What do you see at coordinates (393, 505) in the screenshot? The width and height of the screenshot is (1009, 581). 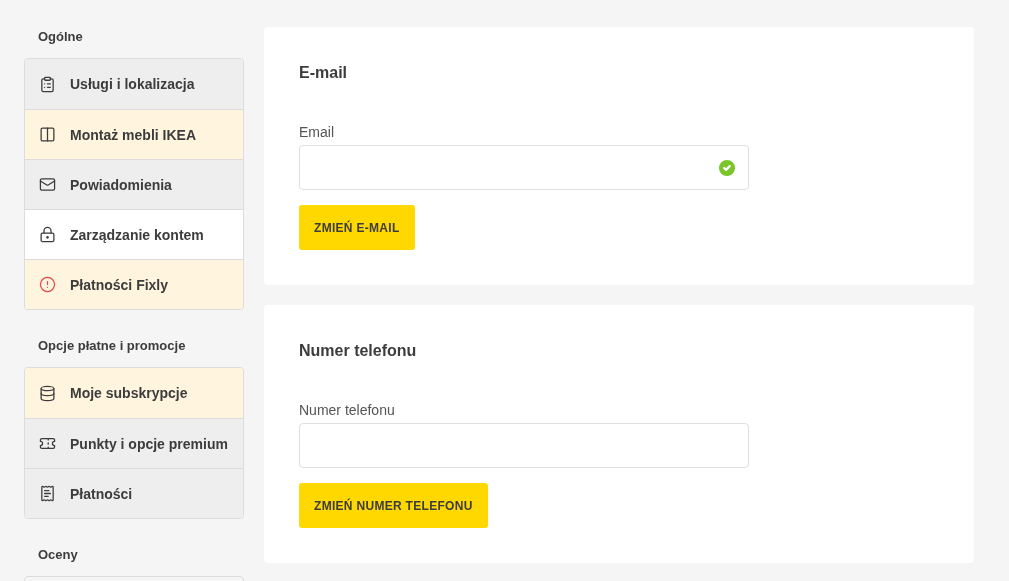 I see `change-button: ZMIEŃ NUMER TELEFONU` at bounding box center [393, 505].